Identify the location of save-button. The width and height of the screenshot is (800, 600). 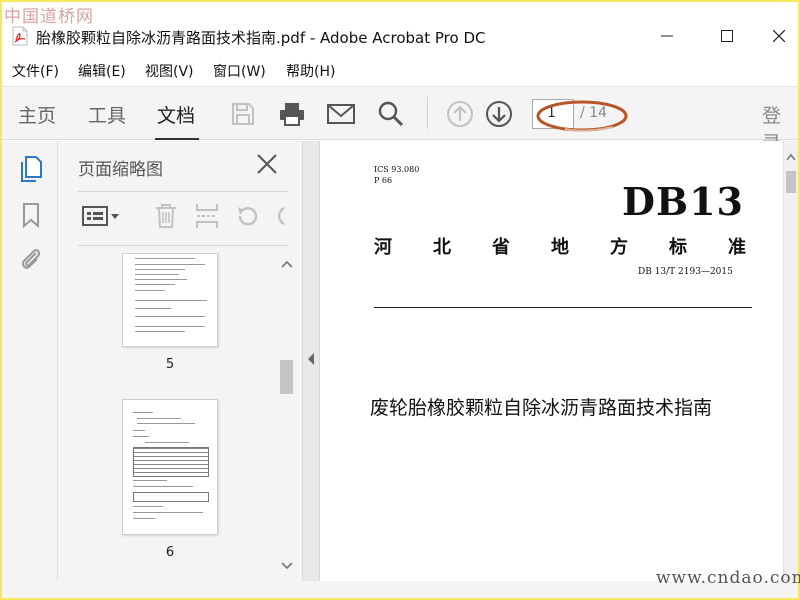
(243, 114).